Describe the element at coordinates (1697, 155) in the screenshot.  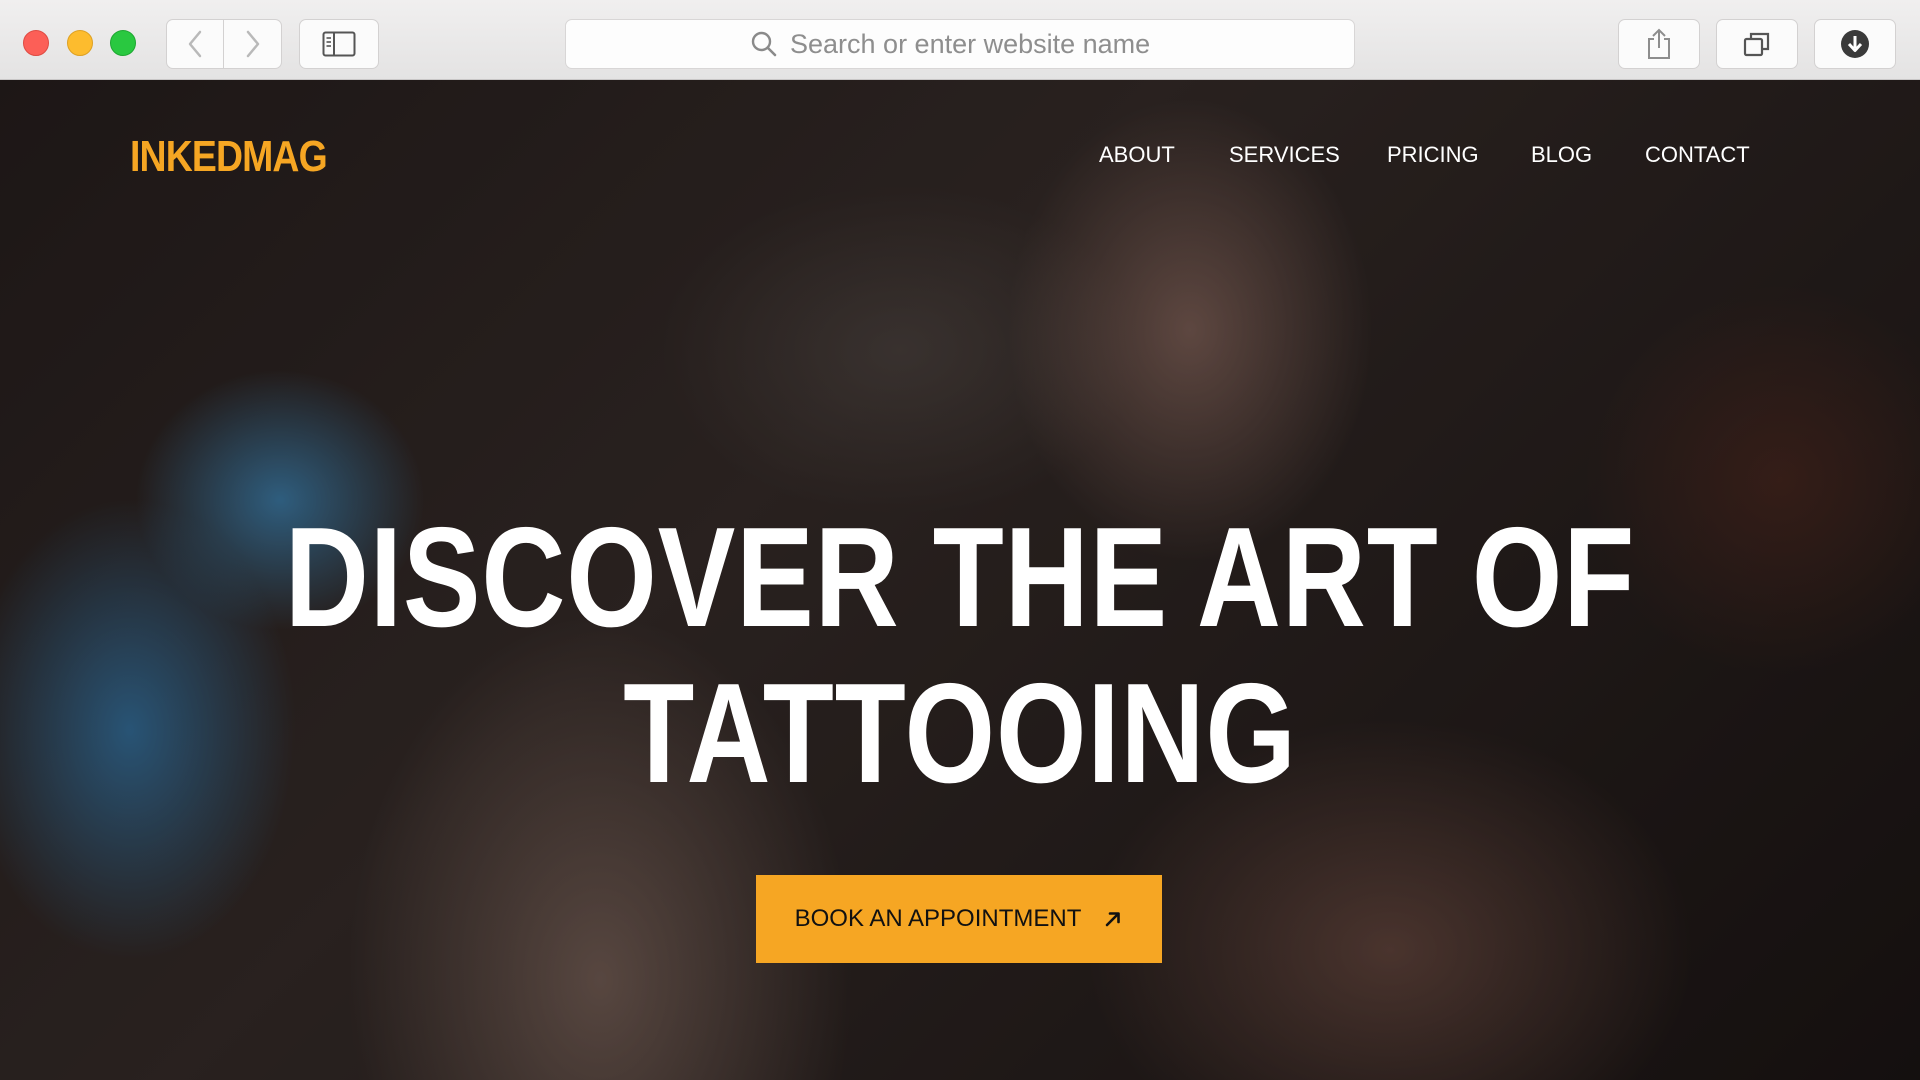
I see `nav-link-contact: CONTACT` at that location.